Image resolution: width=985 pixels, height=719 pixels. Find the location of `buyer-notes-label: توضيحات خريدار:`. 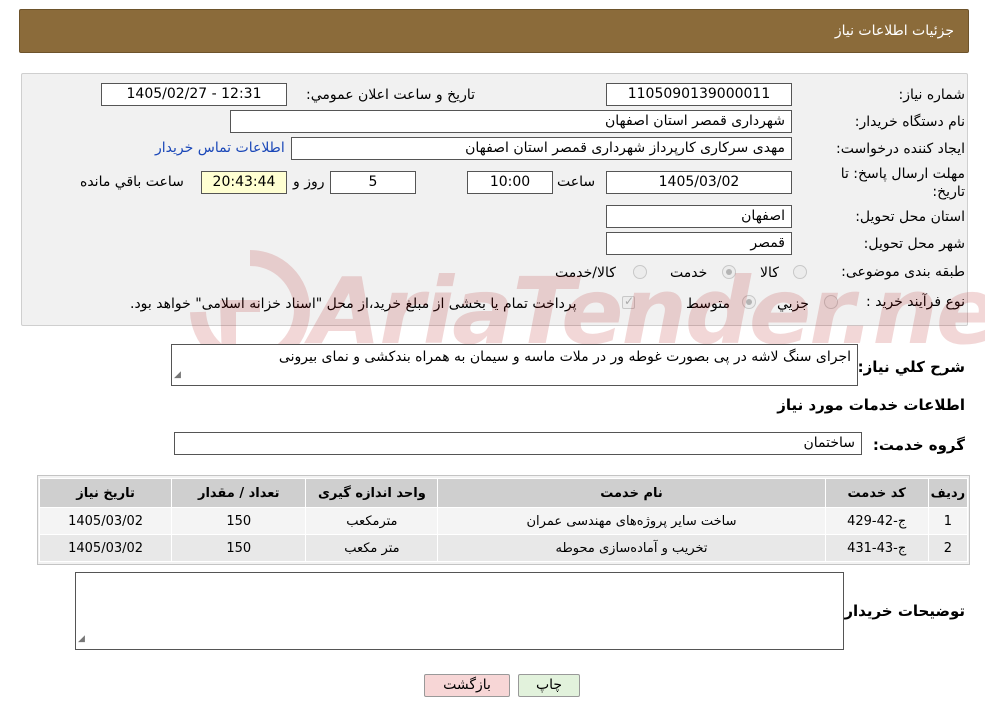

buyer-notes-label: توضيحات خريدار: is located at coordinates (901, 611).